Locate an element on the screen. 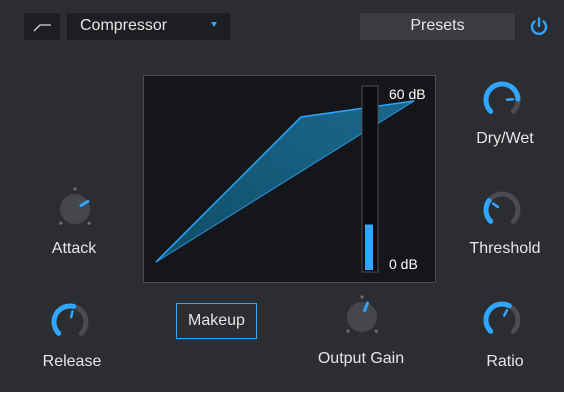  output-gain-knob is located at coordinates (362, 317).